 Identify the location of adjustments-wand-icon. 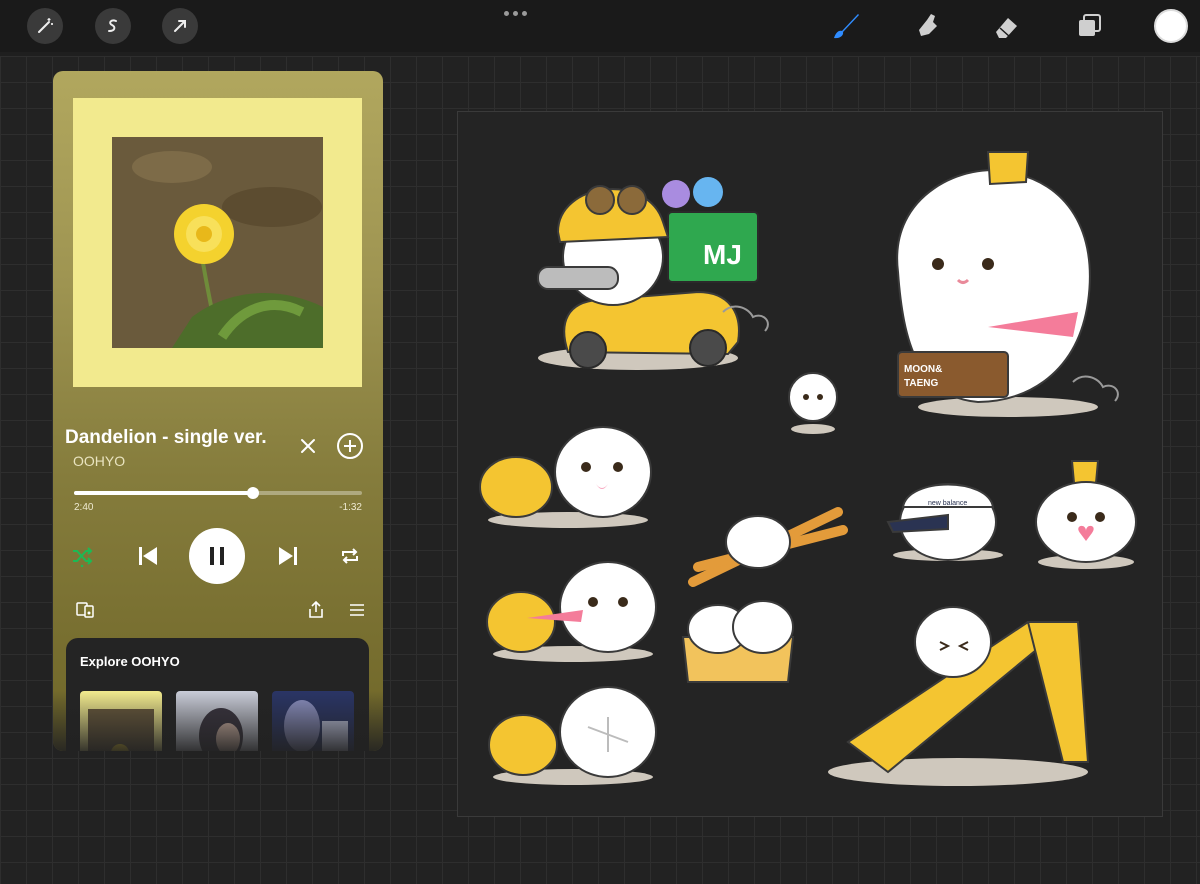
(45, 26).